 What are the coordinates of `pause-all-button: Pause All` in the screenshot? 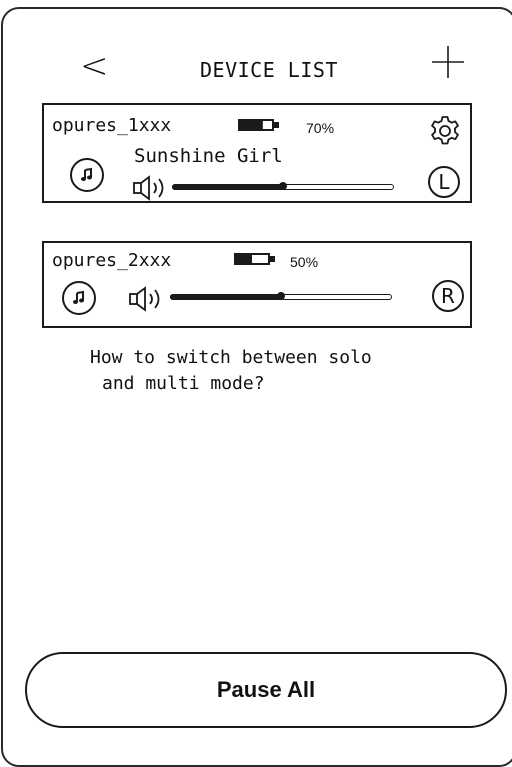 It's located at (266, 690).